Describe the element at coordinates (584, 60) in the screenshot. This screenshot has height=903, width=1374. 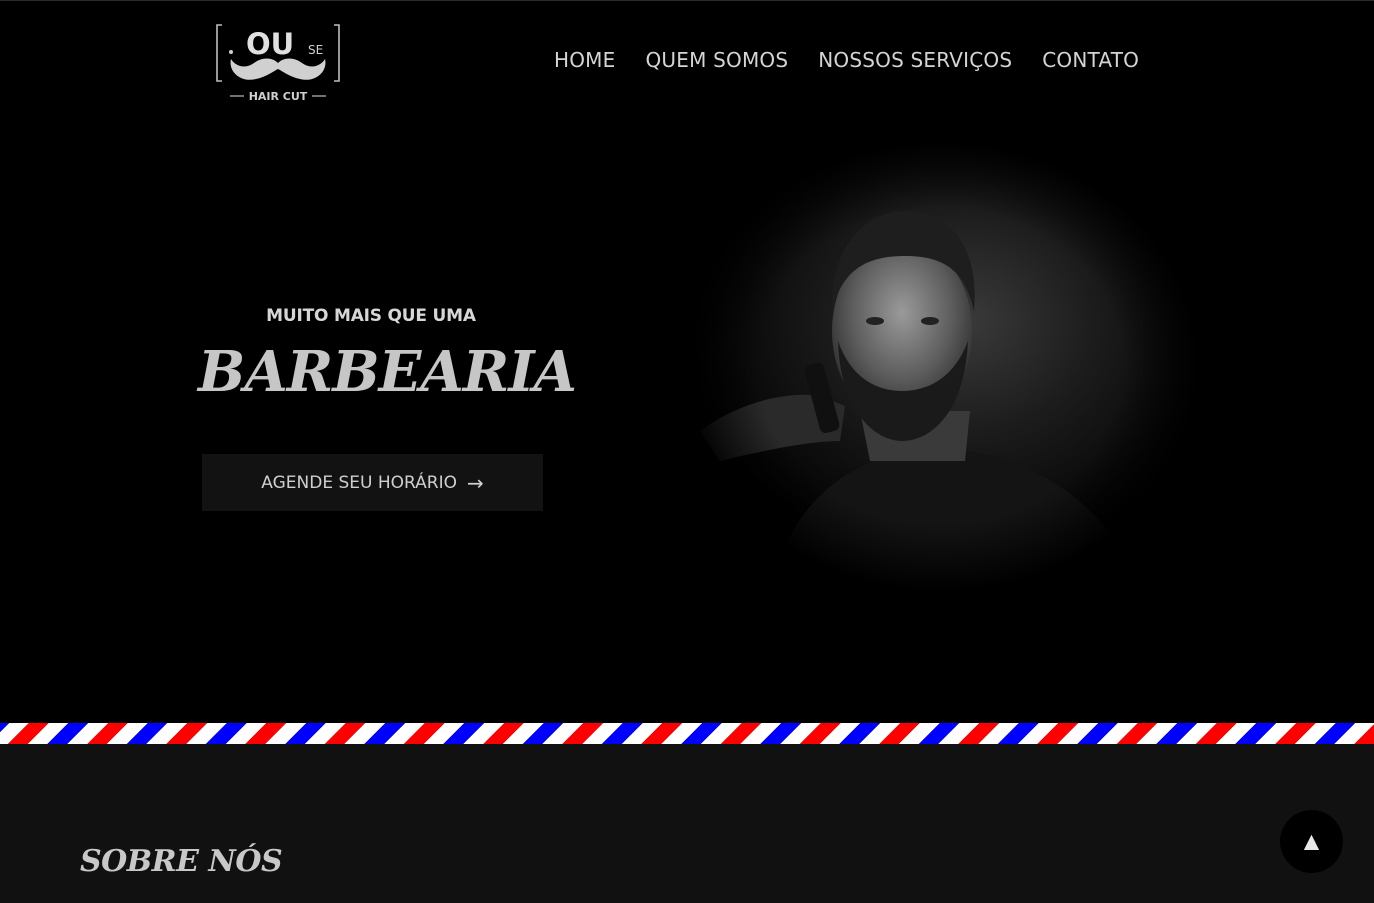
I see `nav-home: HOME` at that location.